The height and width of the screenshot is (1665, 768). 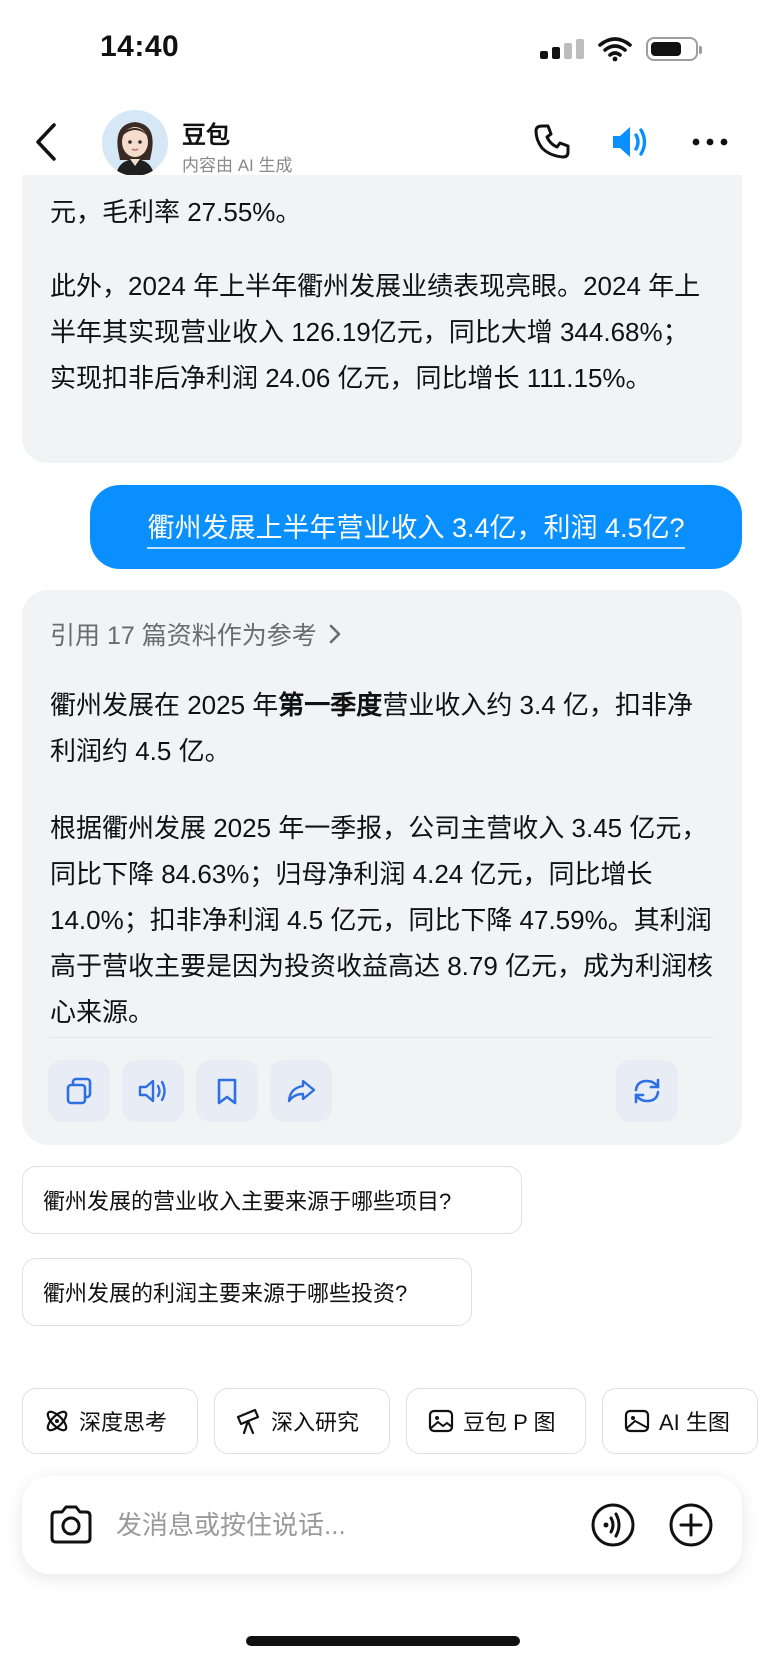 I want to click on refresh-icon, so click(x=647, y=1091).